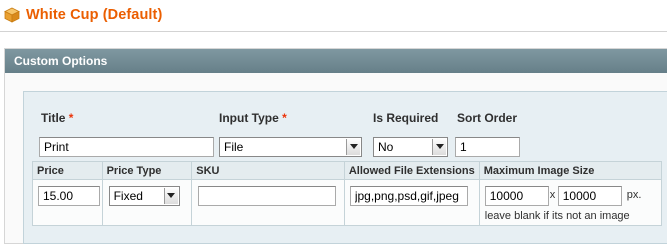  Describe the element at coordinates (333, 31) in the screenshot. I see `title-divider` at that location.